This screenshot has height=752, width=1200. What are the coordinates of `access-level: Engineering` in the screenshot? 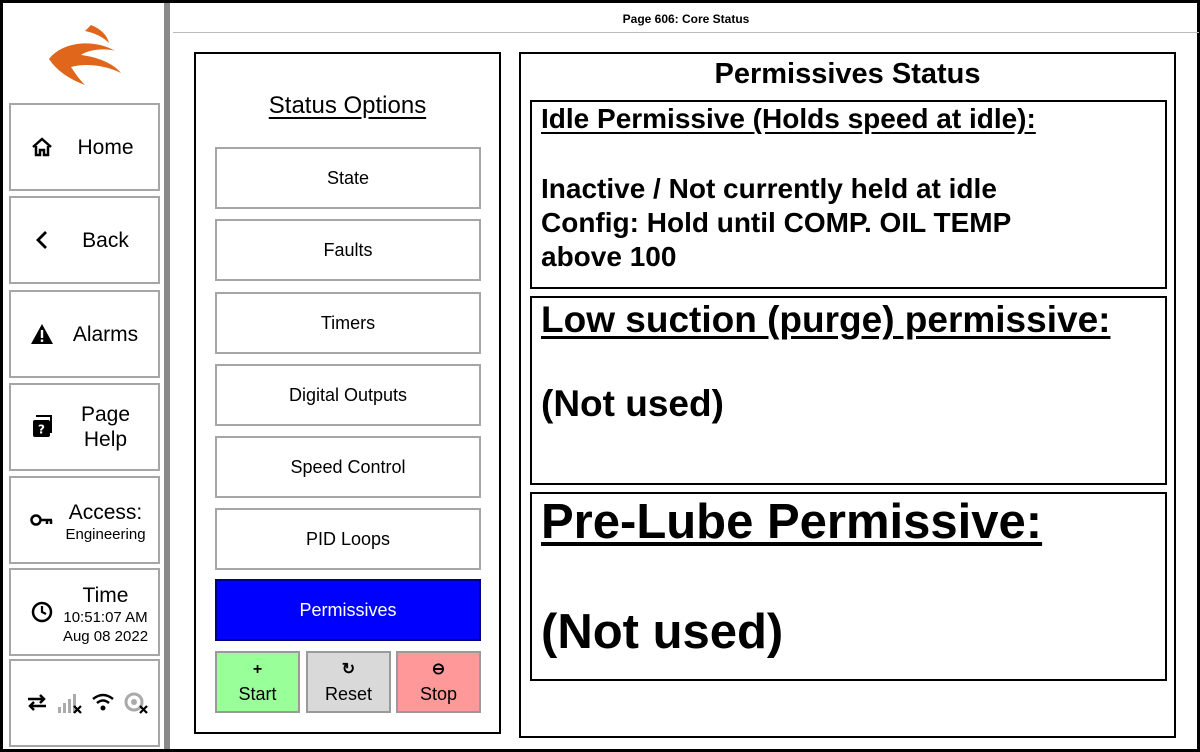 It's located at (105, 534).